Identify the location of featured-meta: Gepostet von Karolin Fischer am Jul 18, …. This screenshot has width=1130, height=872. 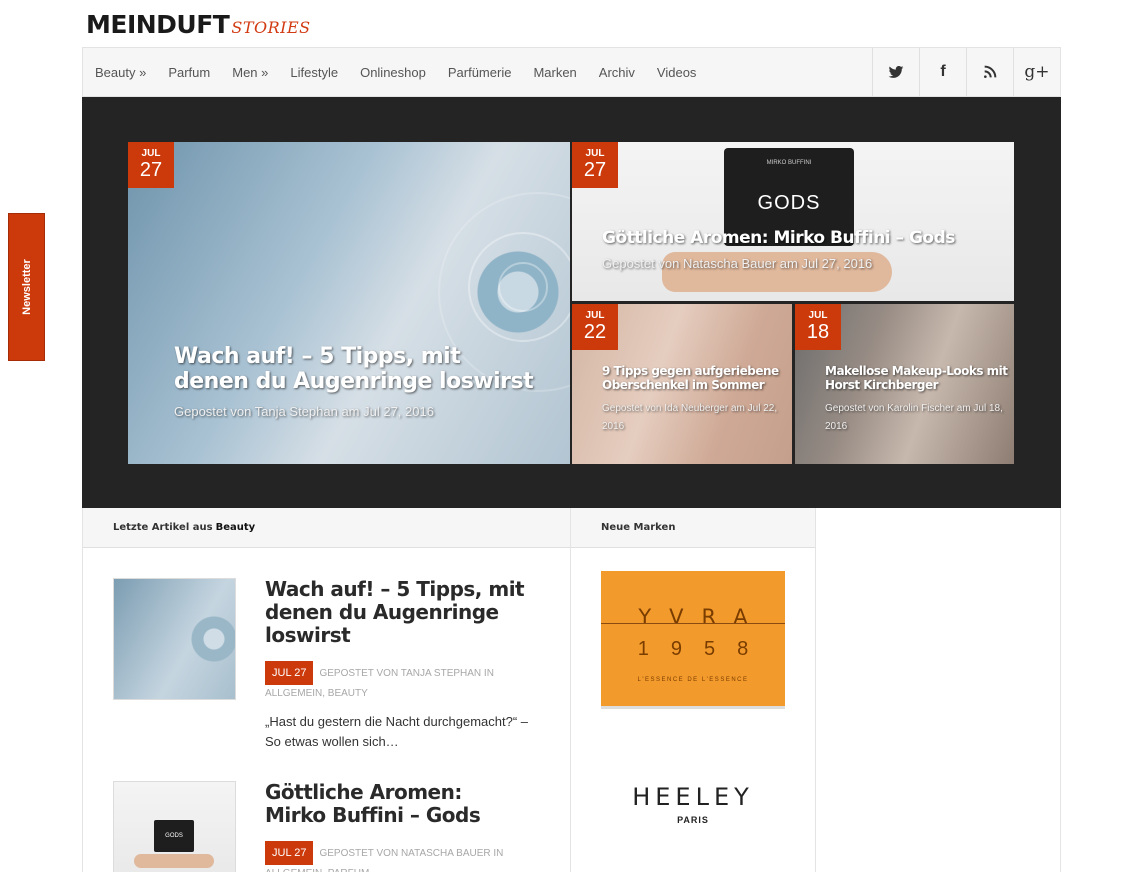
(914, 417).